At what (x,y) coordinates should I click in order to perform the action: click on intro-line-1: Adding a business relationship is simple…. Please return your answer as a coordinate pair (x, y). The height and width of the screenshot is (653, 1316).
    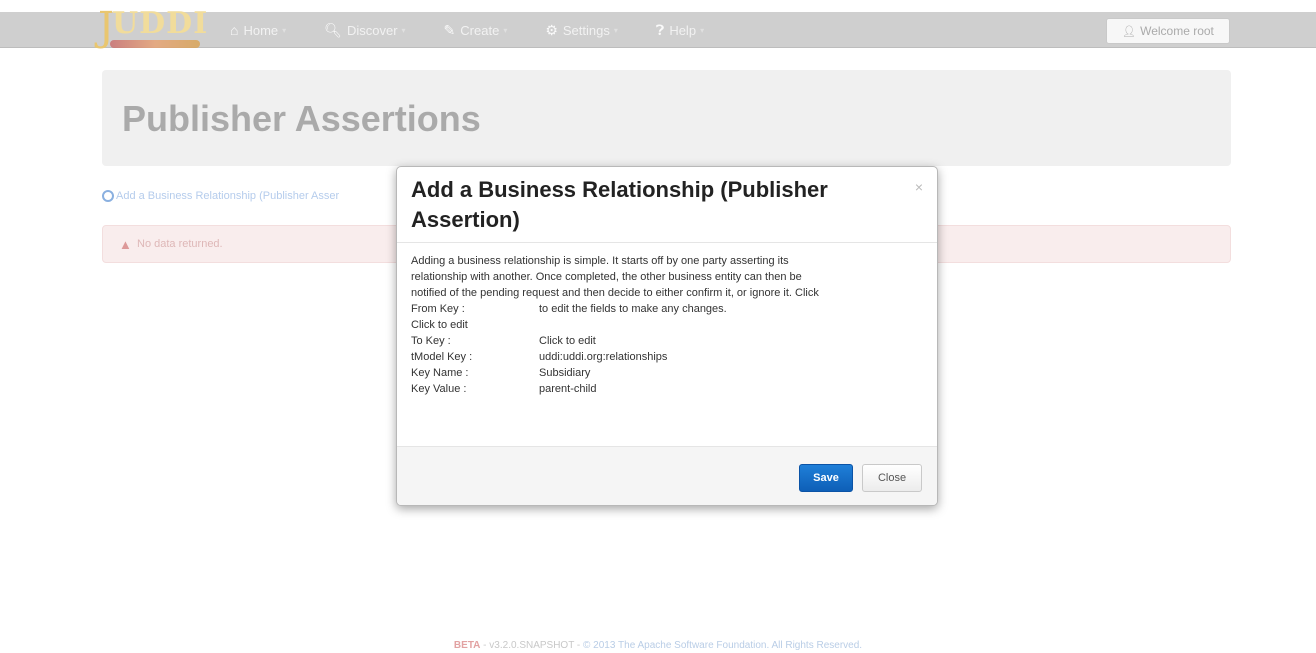
    Looking at the image, I should click on (600, 261).